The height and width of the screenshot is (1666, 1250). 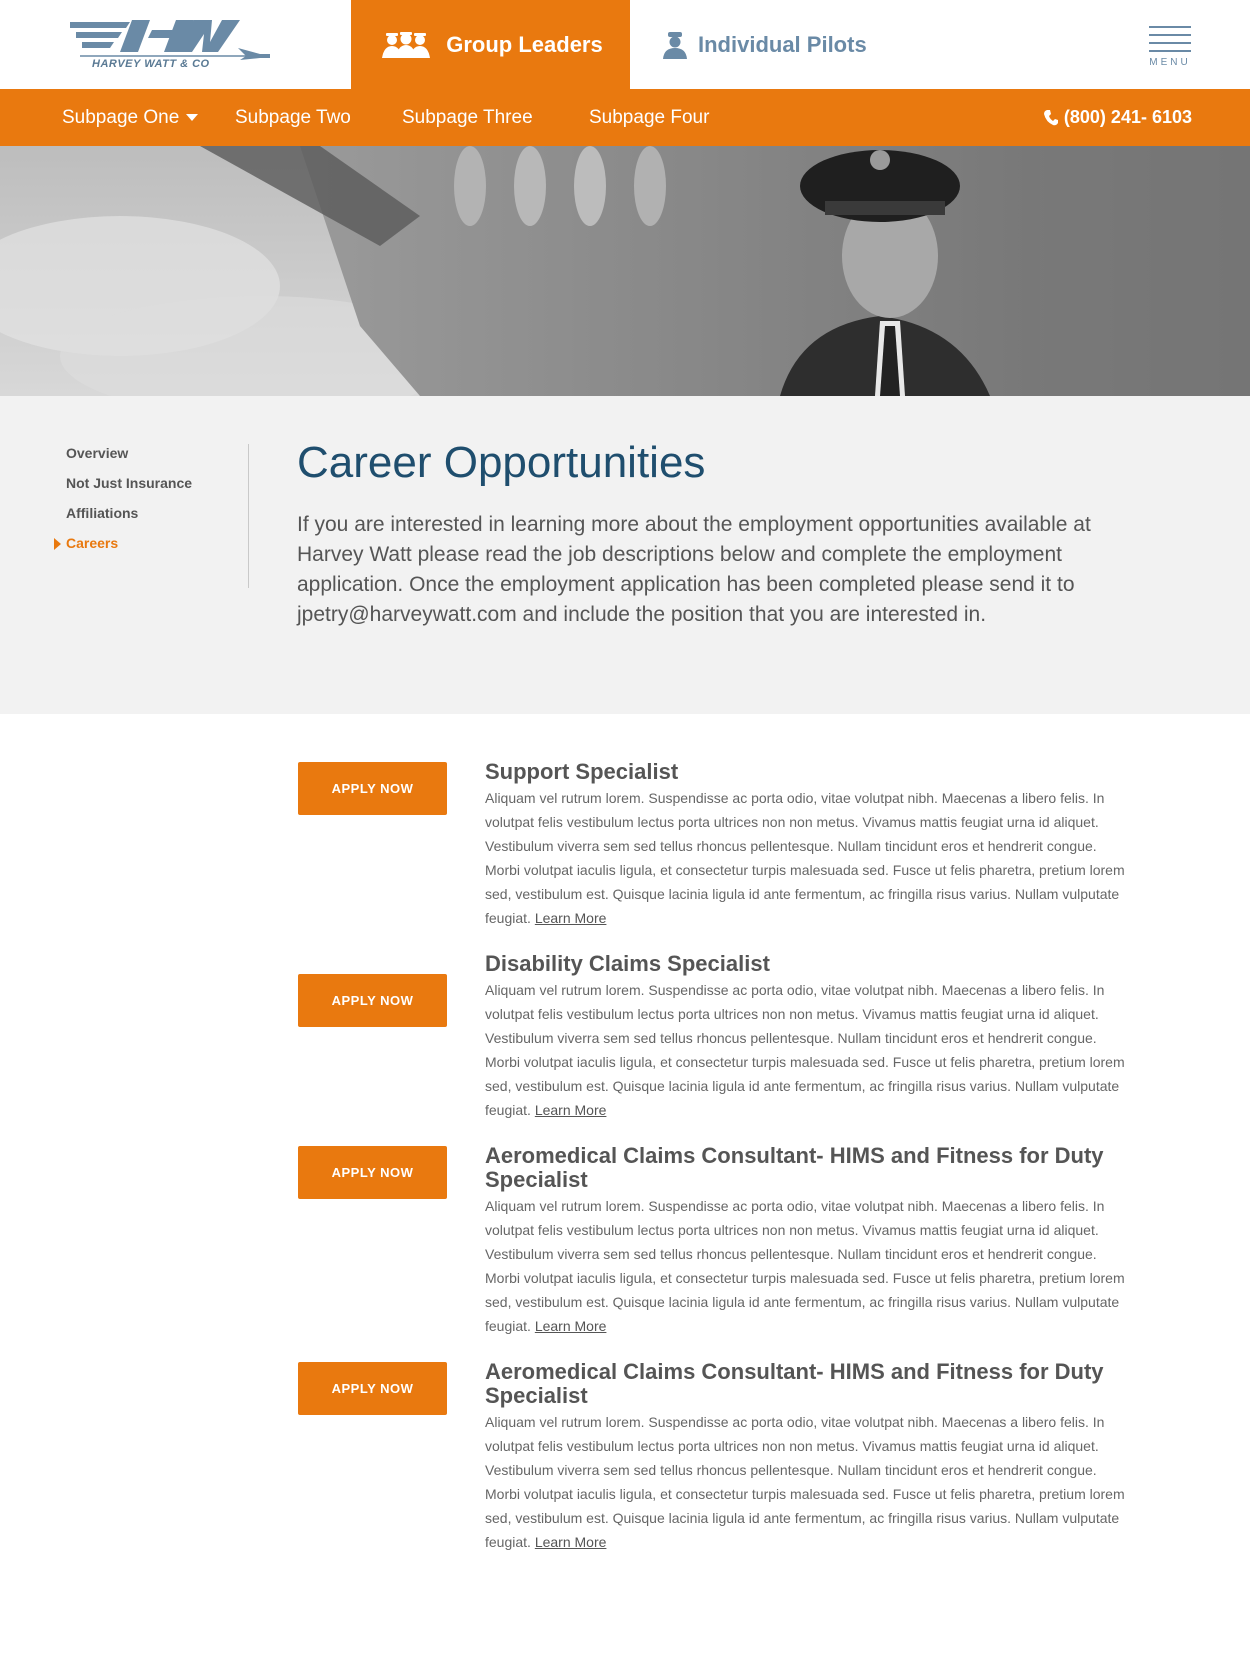 I want to click on tab-individual-pilots: Individual Pilots, so click(x=770, y=44).